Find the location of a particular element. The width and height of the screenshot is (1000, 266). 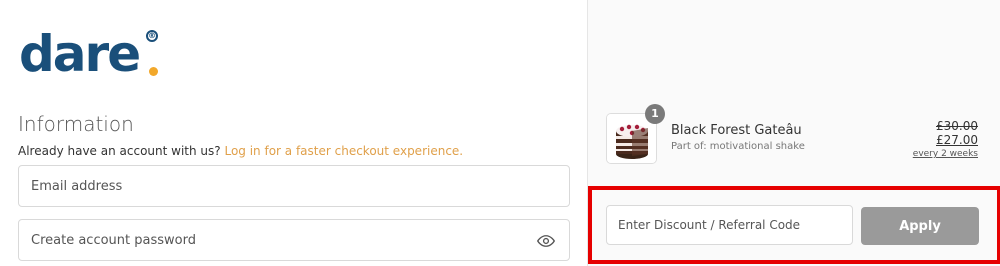

subscription-frequency: every 2 weeks is located at coordinates (945, 154).